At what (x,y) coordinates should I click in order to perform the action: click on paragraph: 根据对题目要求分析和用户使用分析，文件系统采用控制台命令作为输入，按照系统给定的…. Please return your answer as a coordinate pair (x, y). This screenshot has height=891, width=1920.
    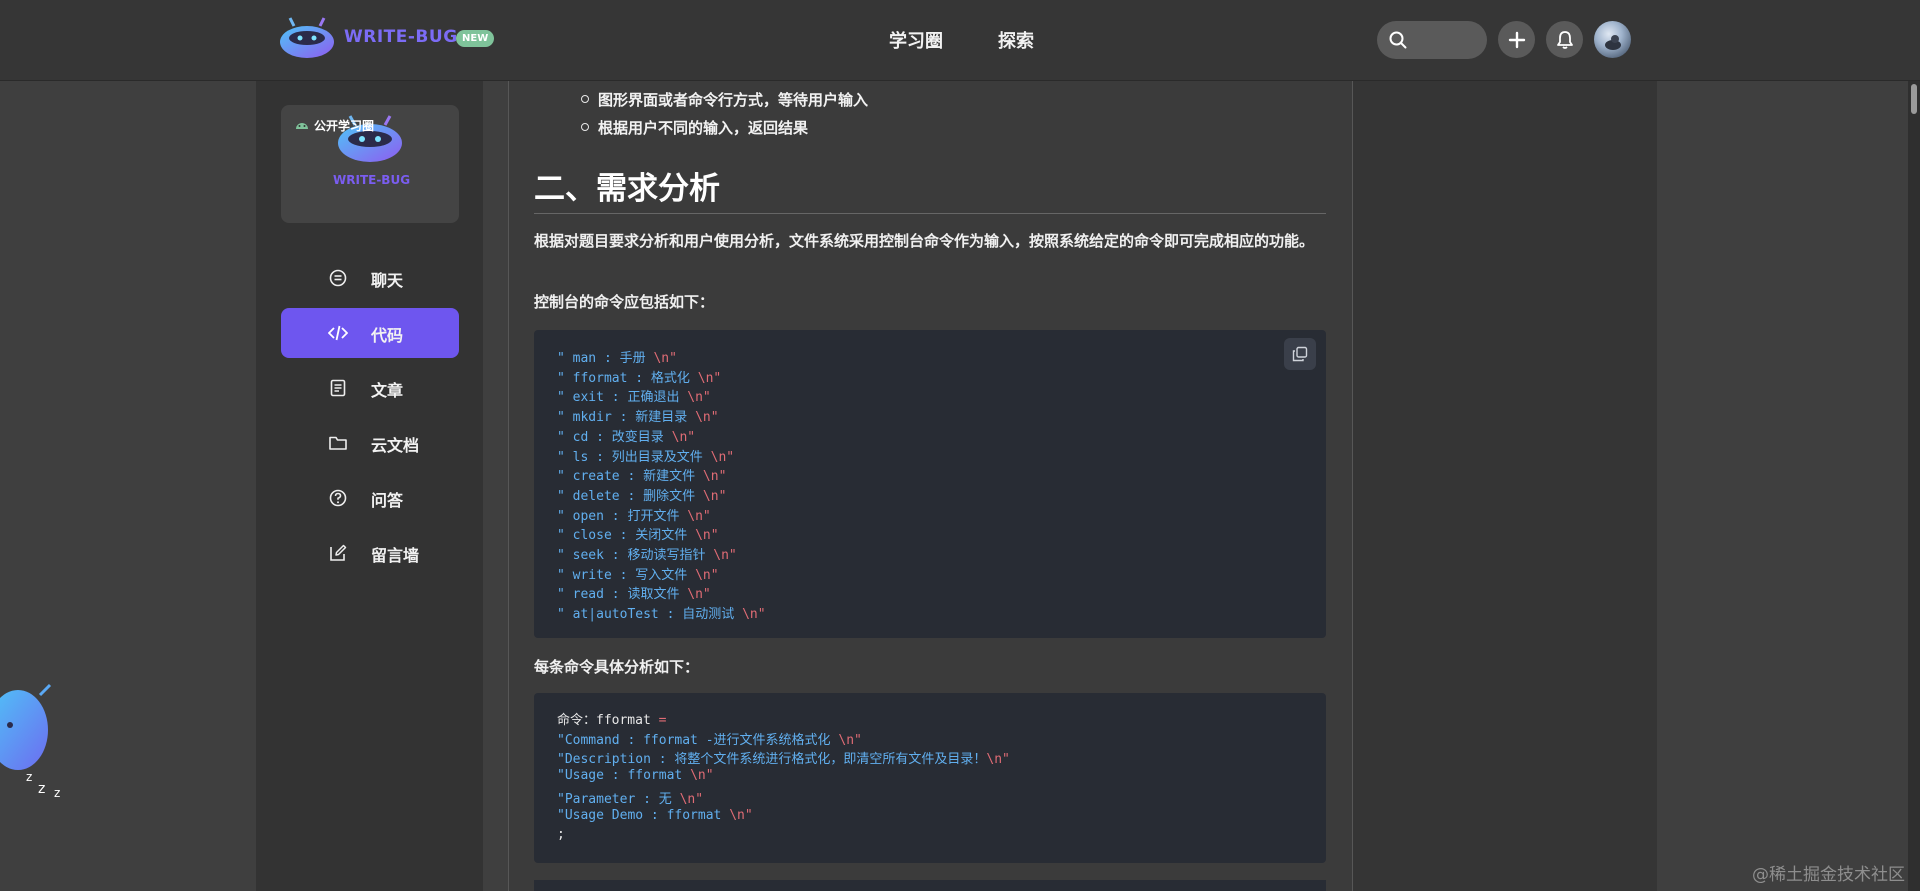
    Looking at the image, I should click on (924, 241).